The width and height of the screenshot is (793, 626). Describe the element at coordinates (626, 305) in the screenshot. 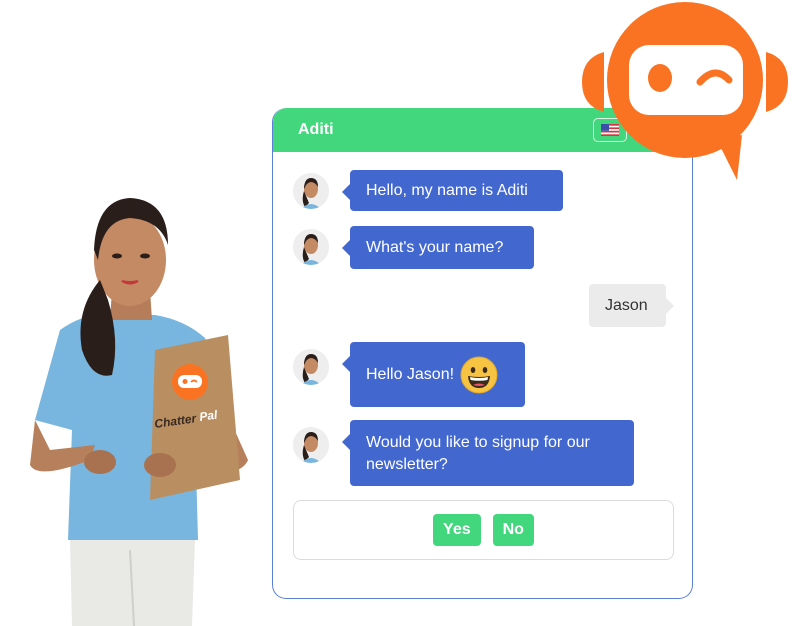

I see `message-text: Jason` at that location.